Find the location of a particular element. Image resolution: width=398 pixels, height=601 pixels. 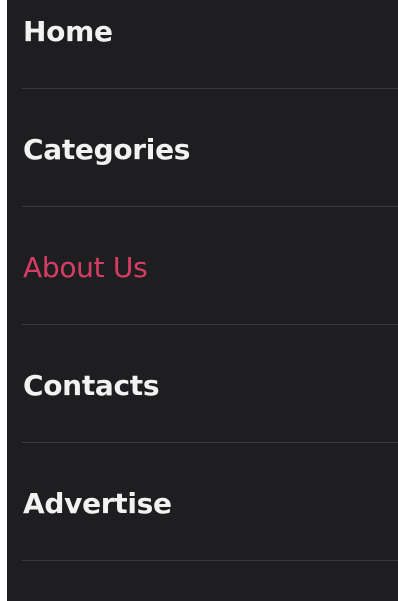

nav-item-label: Advertise is located at coordinates (97, 503).